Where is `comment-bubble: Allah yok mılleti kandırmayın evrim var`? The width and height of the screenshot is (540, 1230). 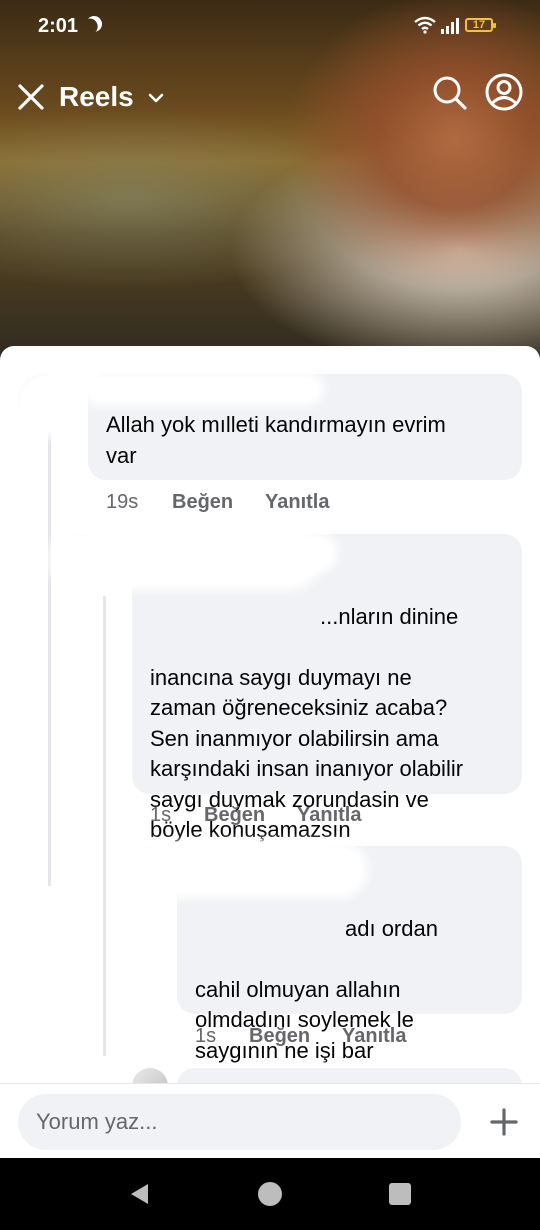
comment-bubble: Allah yok mılleti kandırmayın evrim var is located at coordinates (305, 427).